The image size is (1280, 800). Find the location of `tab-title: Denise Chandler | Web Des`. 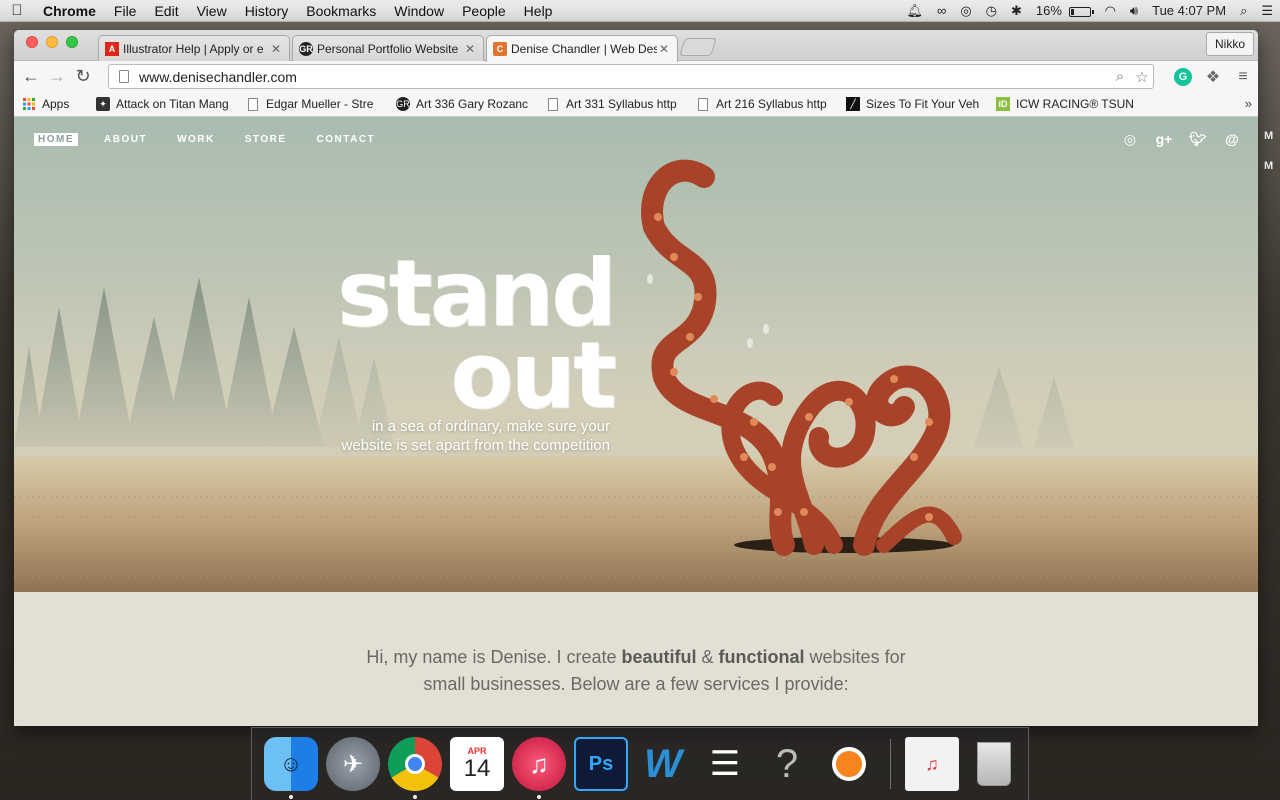

tab-title: Denise Chandler | Web Des is located at coordinates (584, 49).